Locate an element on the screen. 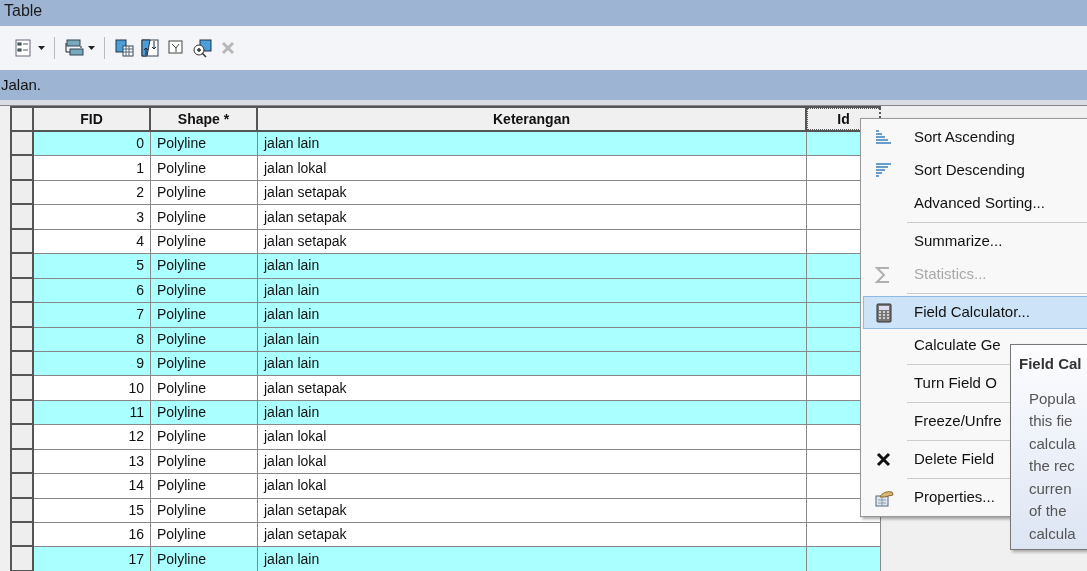  table-row: 15 Polyline jalan setapak is located at coordinates (446, 510).